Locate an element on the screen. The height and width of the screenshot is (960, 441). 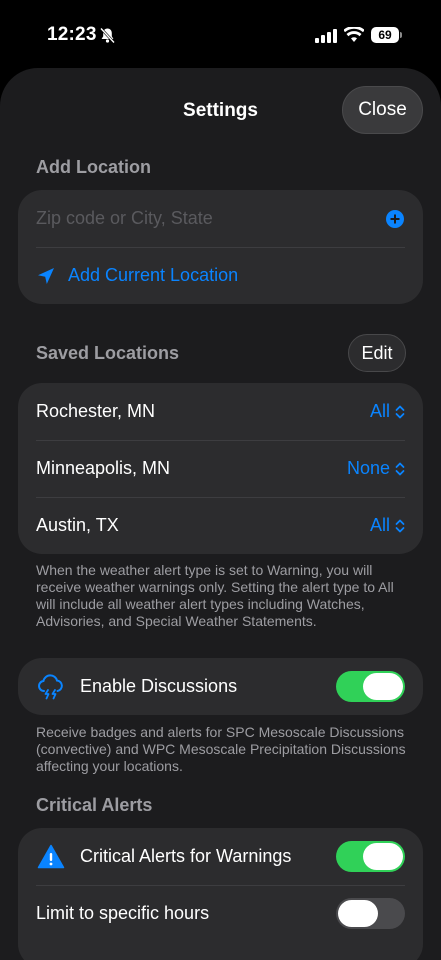
saved-location-row: Austin, TX All is located at coordinates (220, 525).